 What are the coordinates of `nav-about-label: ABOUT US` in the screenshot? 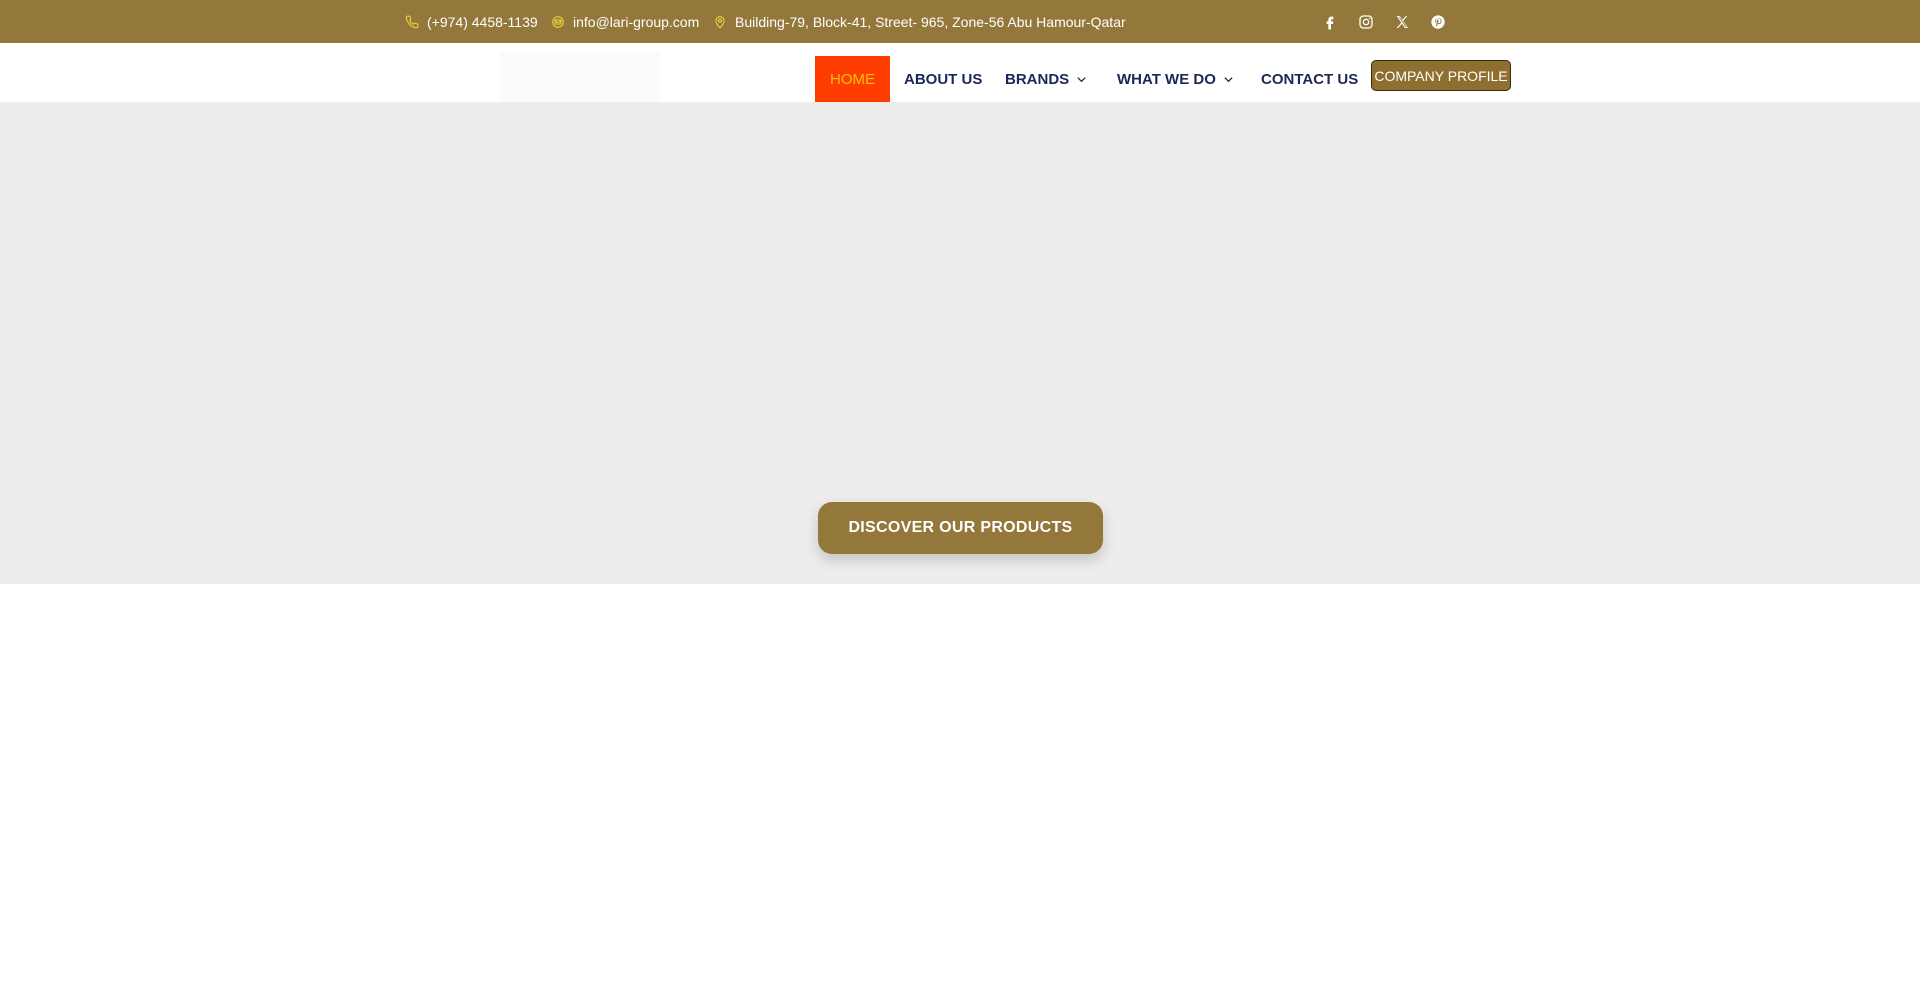 It's located at (943, 79).